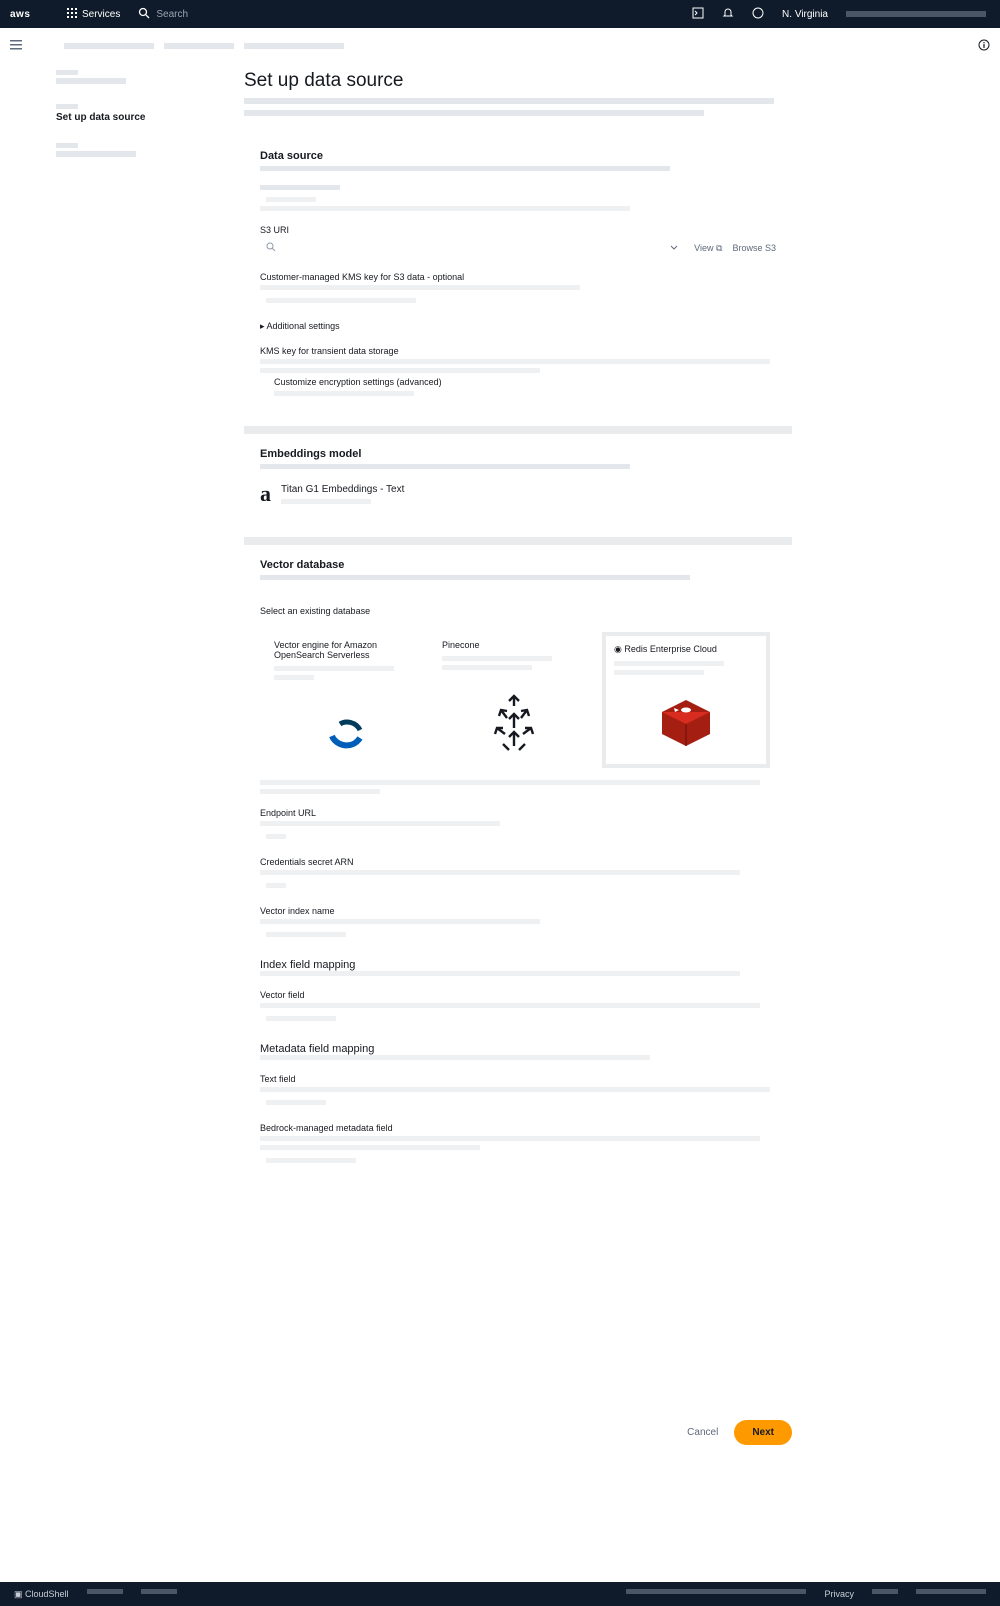 The height and width of the screenshot is (1606, 1000). Describe the element at coordinates (329, 351) in the screenshot. I see `kms-transient-label: KMS key for transient data storage` at that location.